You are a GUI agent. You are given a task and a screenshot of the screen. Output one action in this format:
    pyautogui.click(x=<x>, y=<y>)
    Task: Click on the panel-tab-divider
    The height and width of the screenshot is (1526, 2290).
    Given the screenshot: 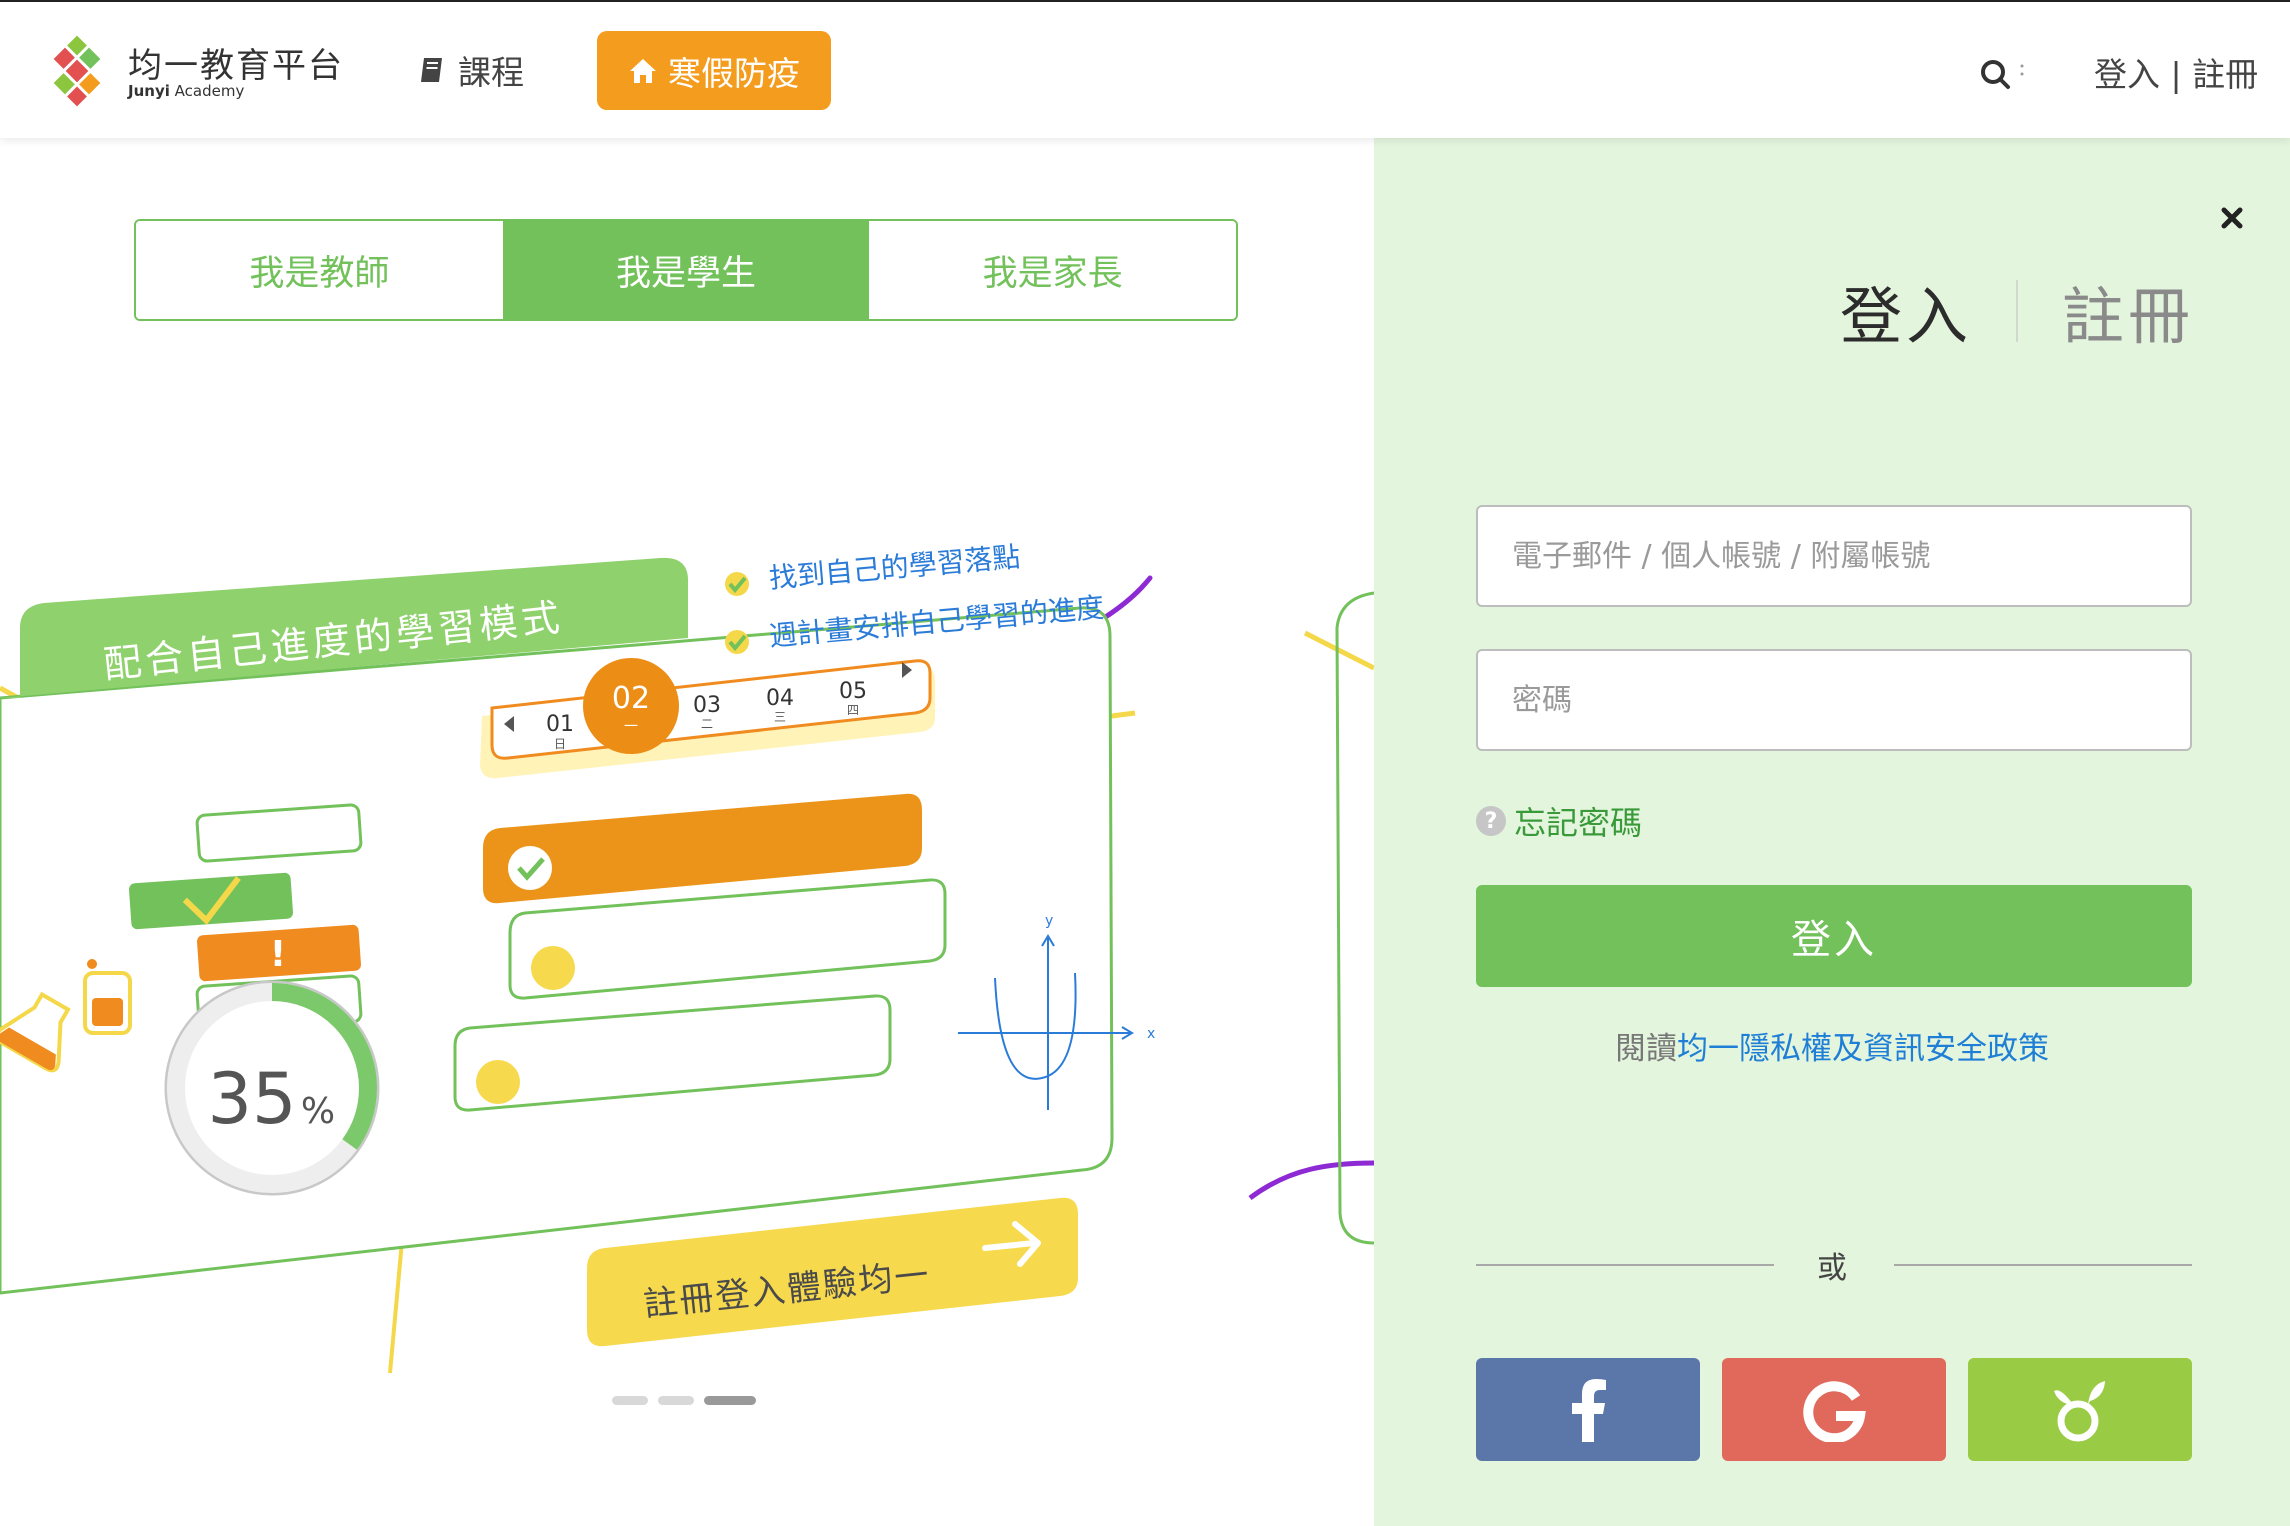 What is the action you would take?
    pyautogui.click(x=2017, y=311)
    